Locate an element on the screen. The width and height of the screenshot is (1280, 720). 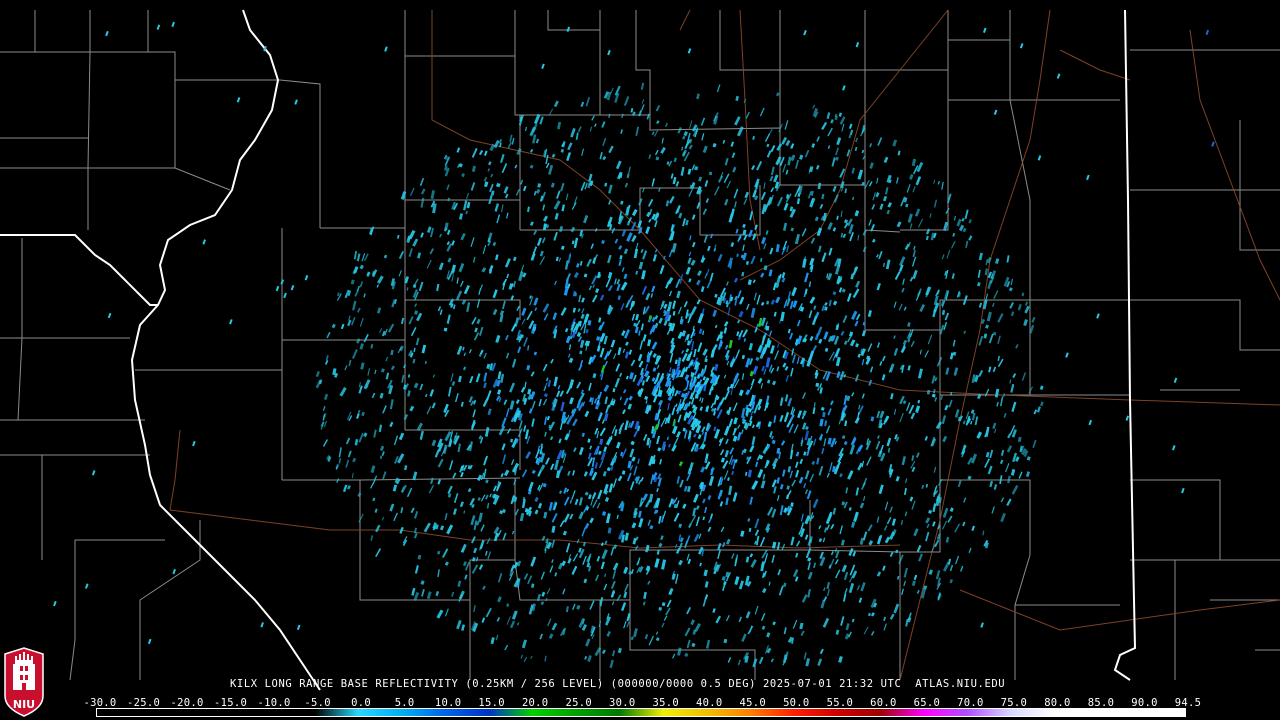
color-scale-bar is located at coordinates (641, 712).